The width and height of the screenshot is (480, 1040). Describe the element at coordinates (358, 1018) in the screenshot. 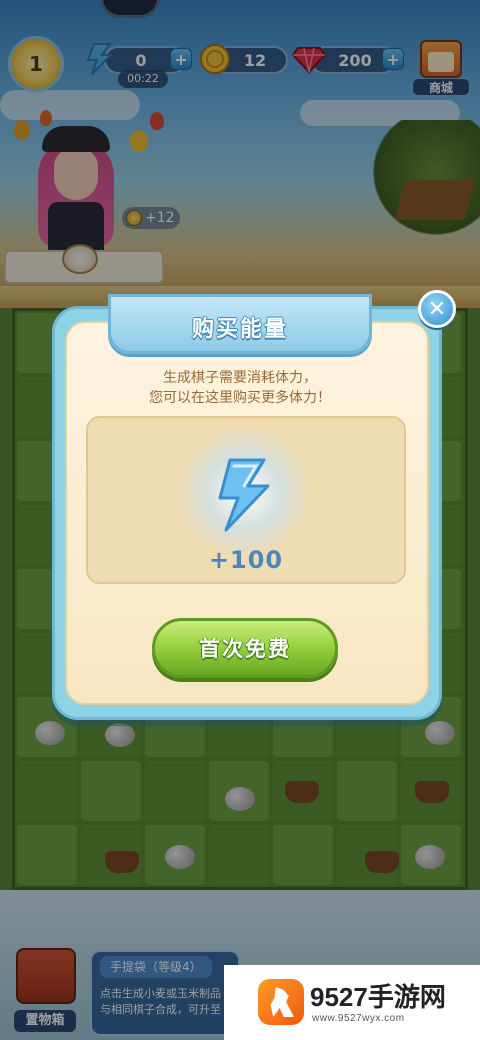

I see `watermark-url: www.9527wyx.com` at that location.